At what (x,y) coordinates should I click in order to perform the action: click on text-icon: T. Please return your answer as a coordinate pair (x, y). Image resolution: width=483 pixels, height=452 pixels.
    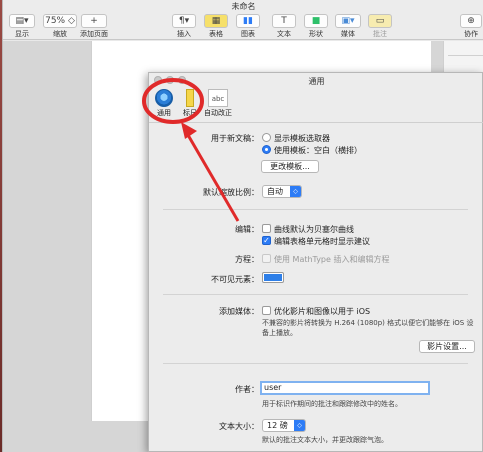
    Looking at the image, I should click on (284, 21).